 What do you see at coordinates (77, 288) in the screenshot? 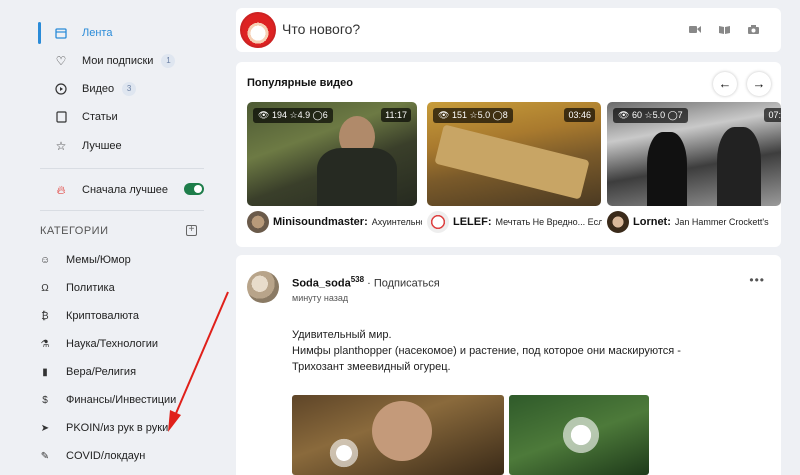
I see `category-politics: Ω Политика` at bounding box center [77, 288].